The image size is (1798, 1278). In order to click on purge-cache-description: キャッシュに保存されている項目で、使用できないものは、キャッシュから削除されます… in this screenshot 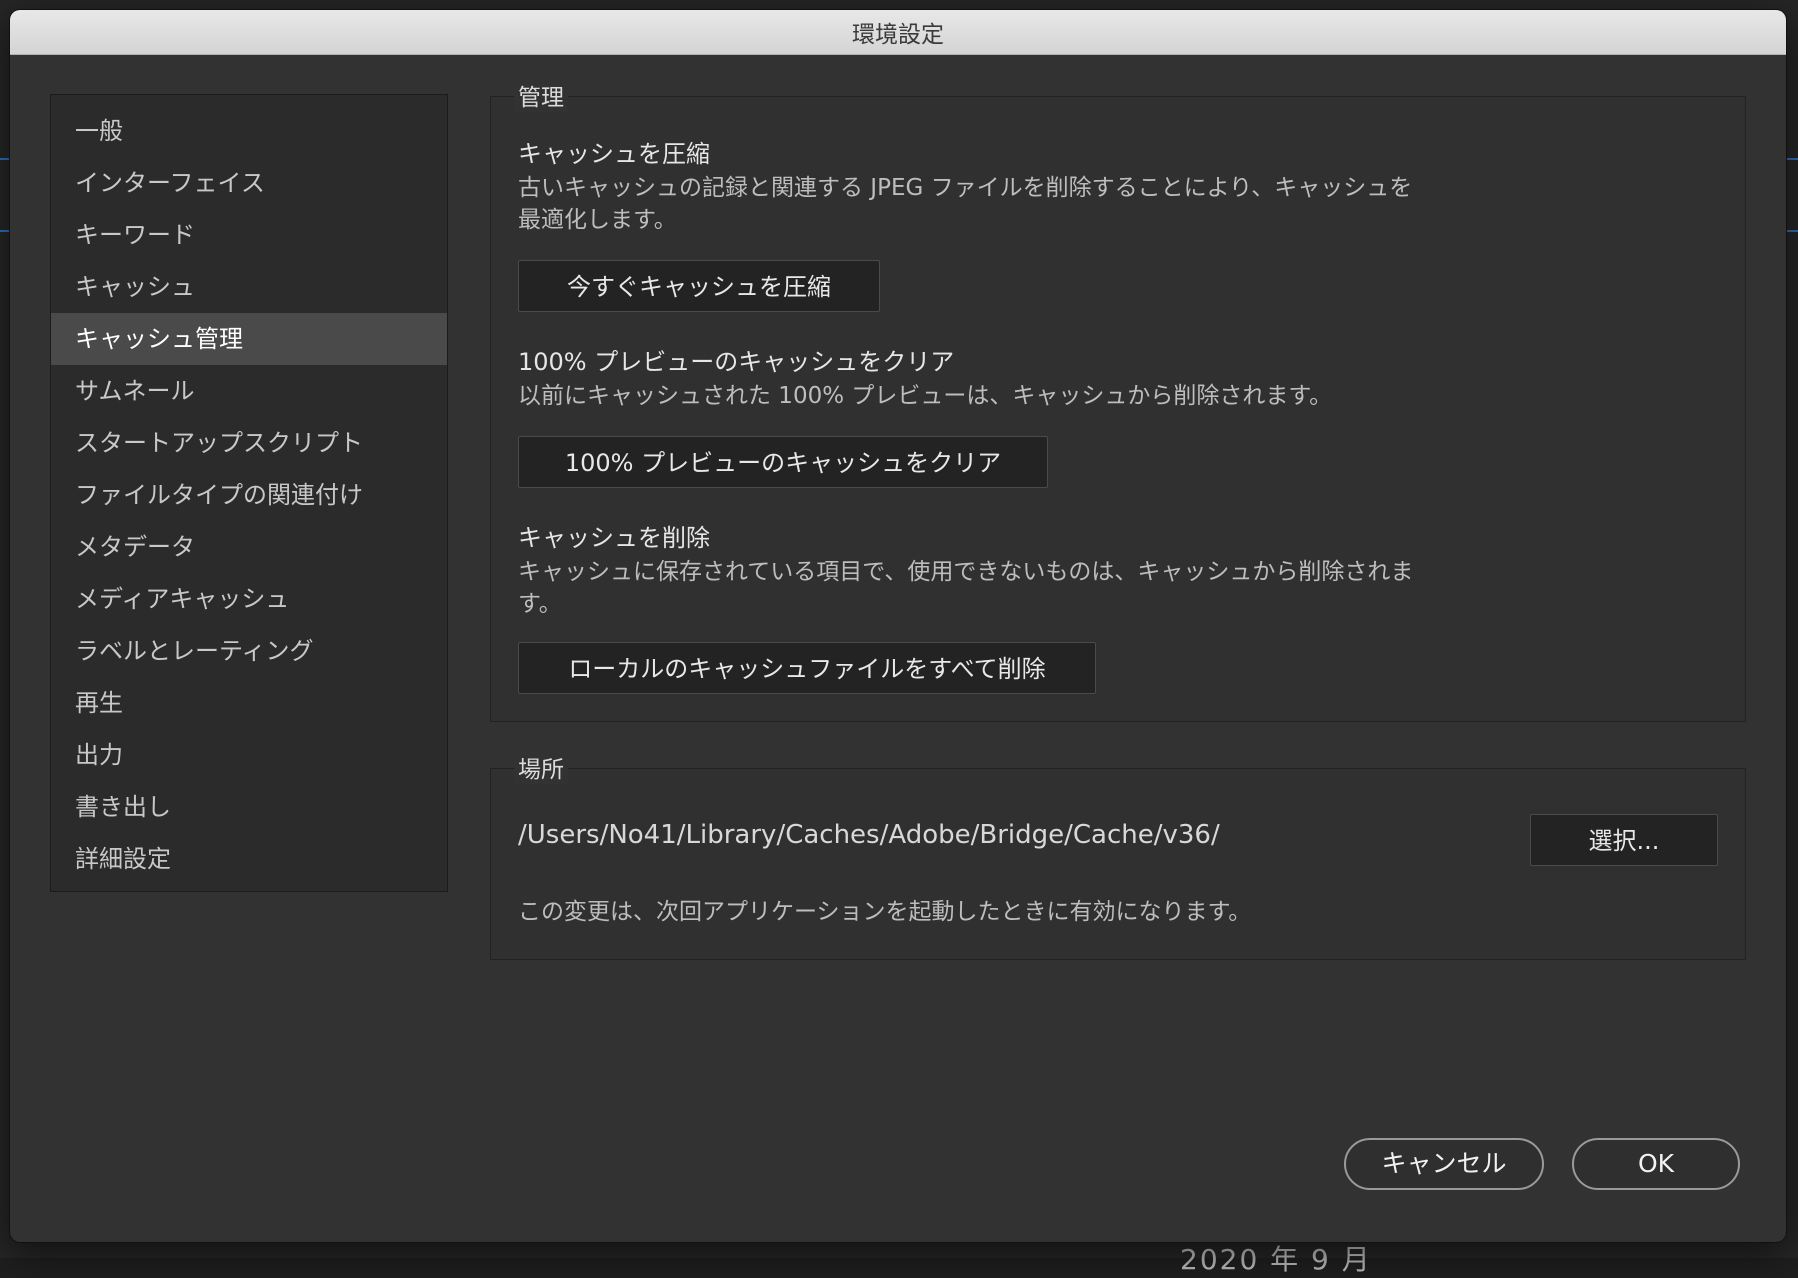, I will do `click(966, 588)`.